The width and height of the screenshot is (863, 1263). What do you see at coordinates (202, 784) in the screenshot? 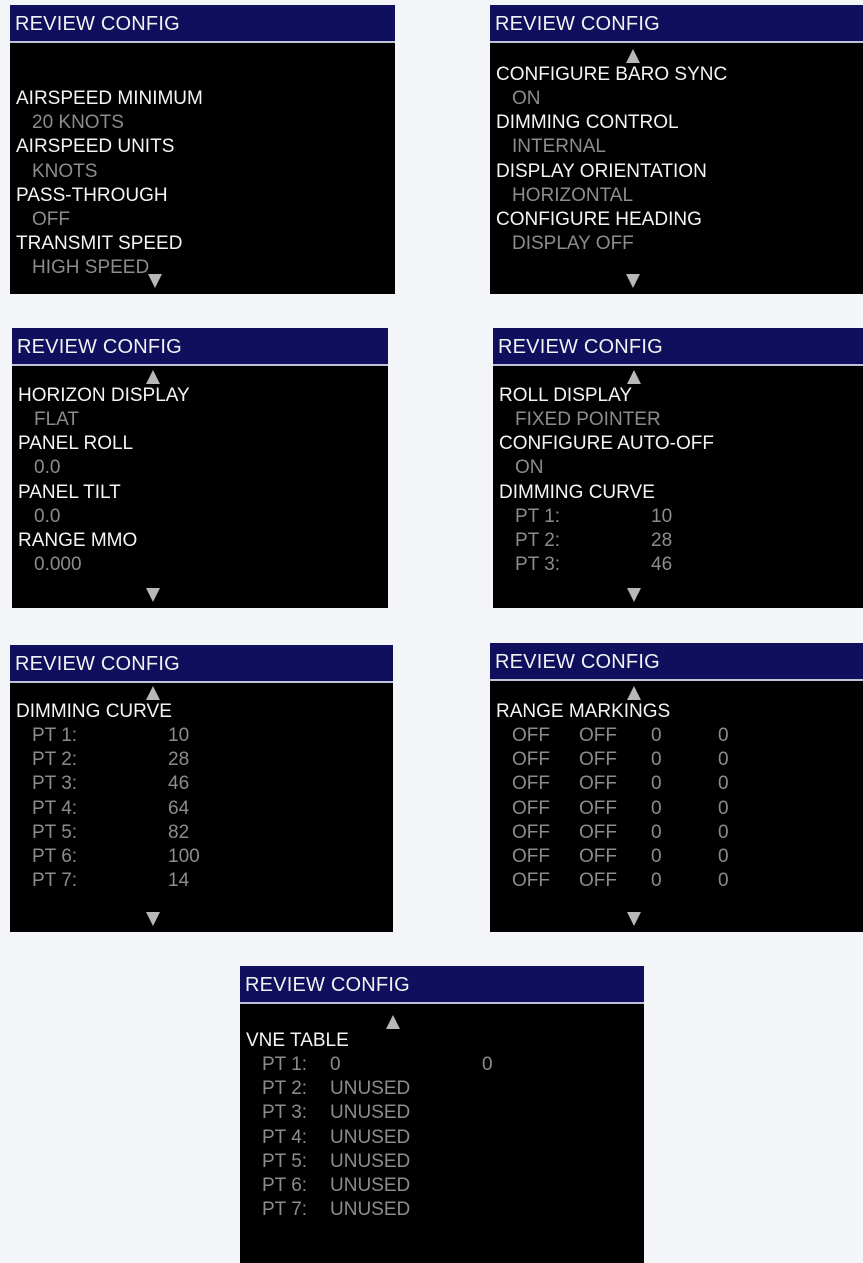
I see `pt-row: PT 3: 46` at bounding box center [202, 784].